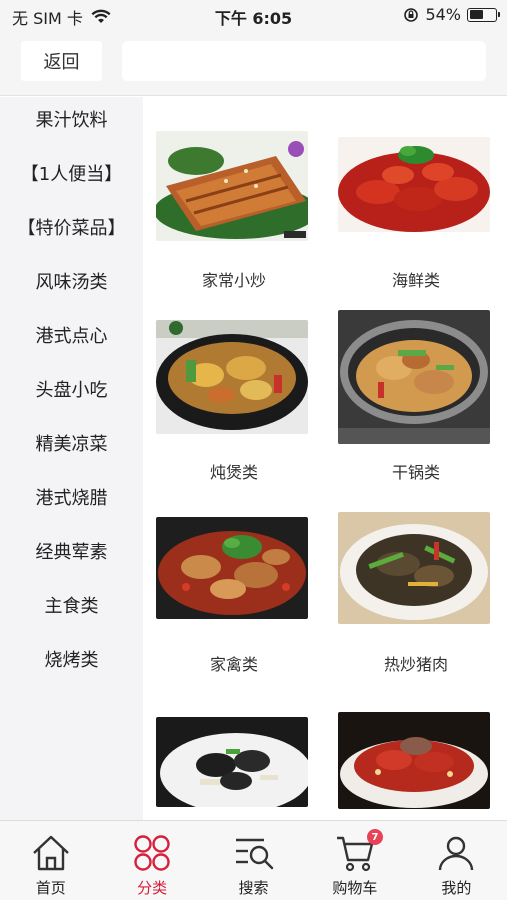 This screenshot has height=900, width=507. Describe the element at coordinates (253, 888) in the screenshot. I see `tab-label: 搜索` at that location.